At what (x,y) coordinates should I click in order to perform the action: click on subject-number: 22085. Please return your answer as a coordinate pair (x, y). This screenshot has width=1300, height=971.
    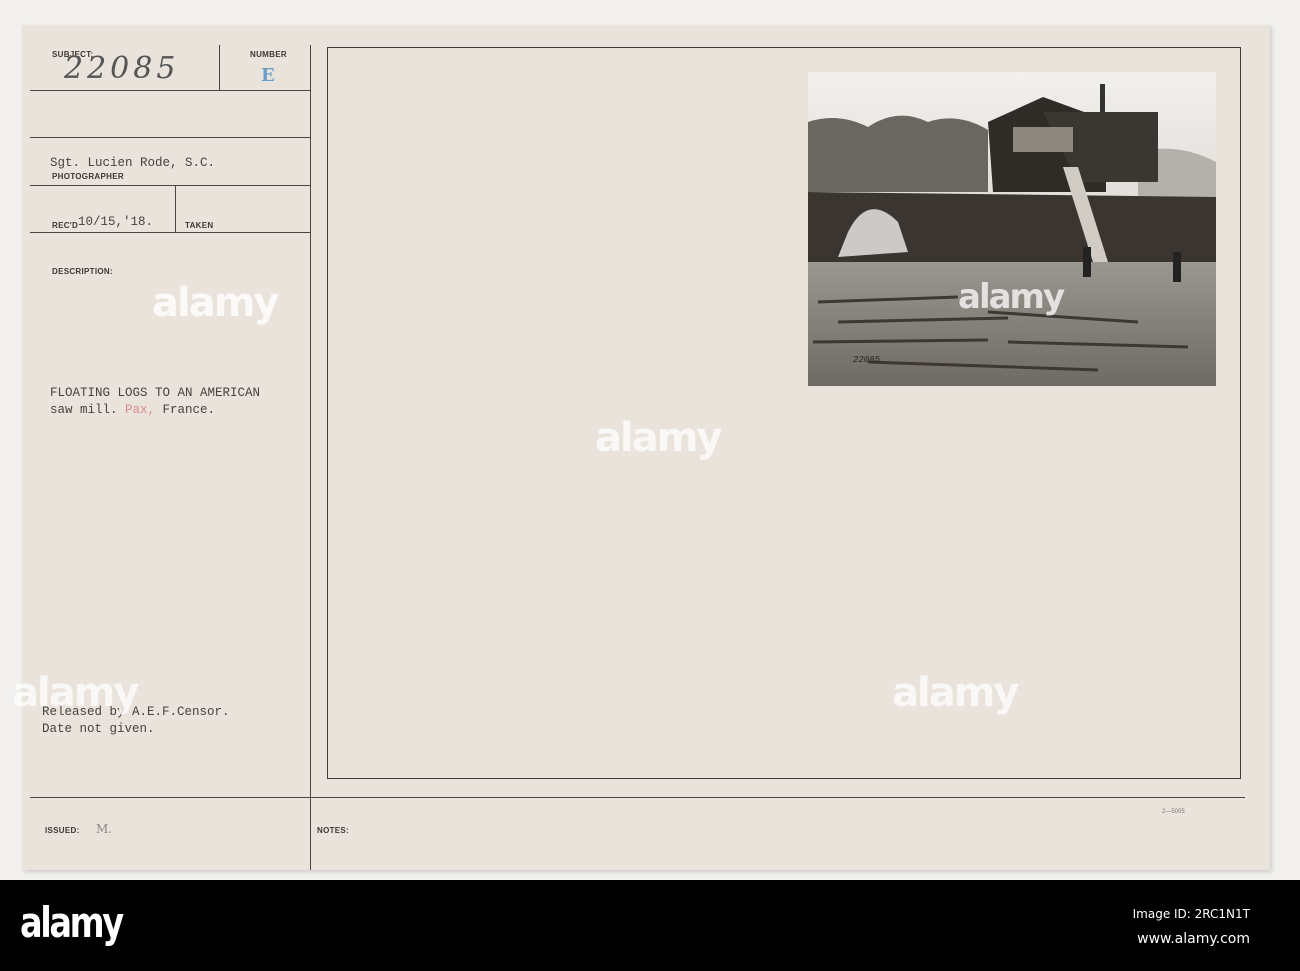
    Looking at the image, I should click on (122, 68).